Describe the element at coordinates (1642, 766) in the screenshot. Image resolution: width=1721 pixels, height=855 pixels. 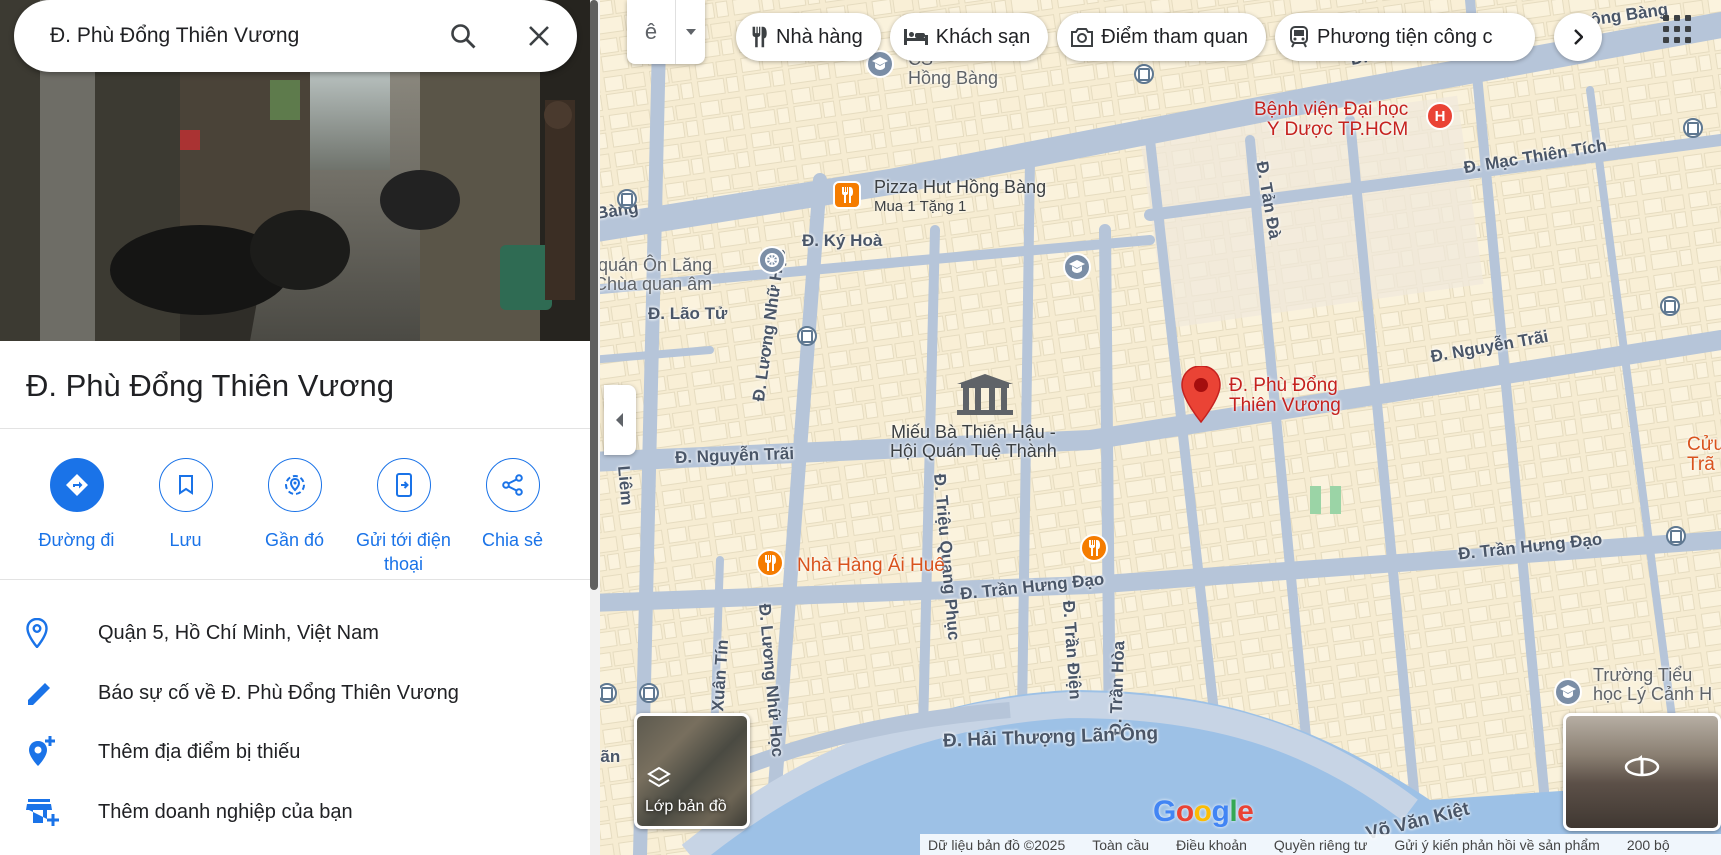
I see `rotate-360-icon` at that location.